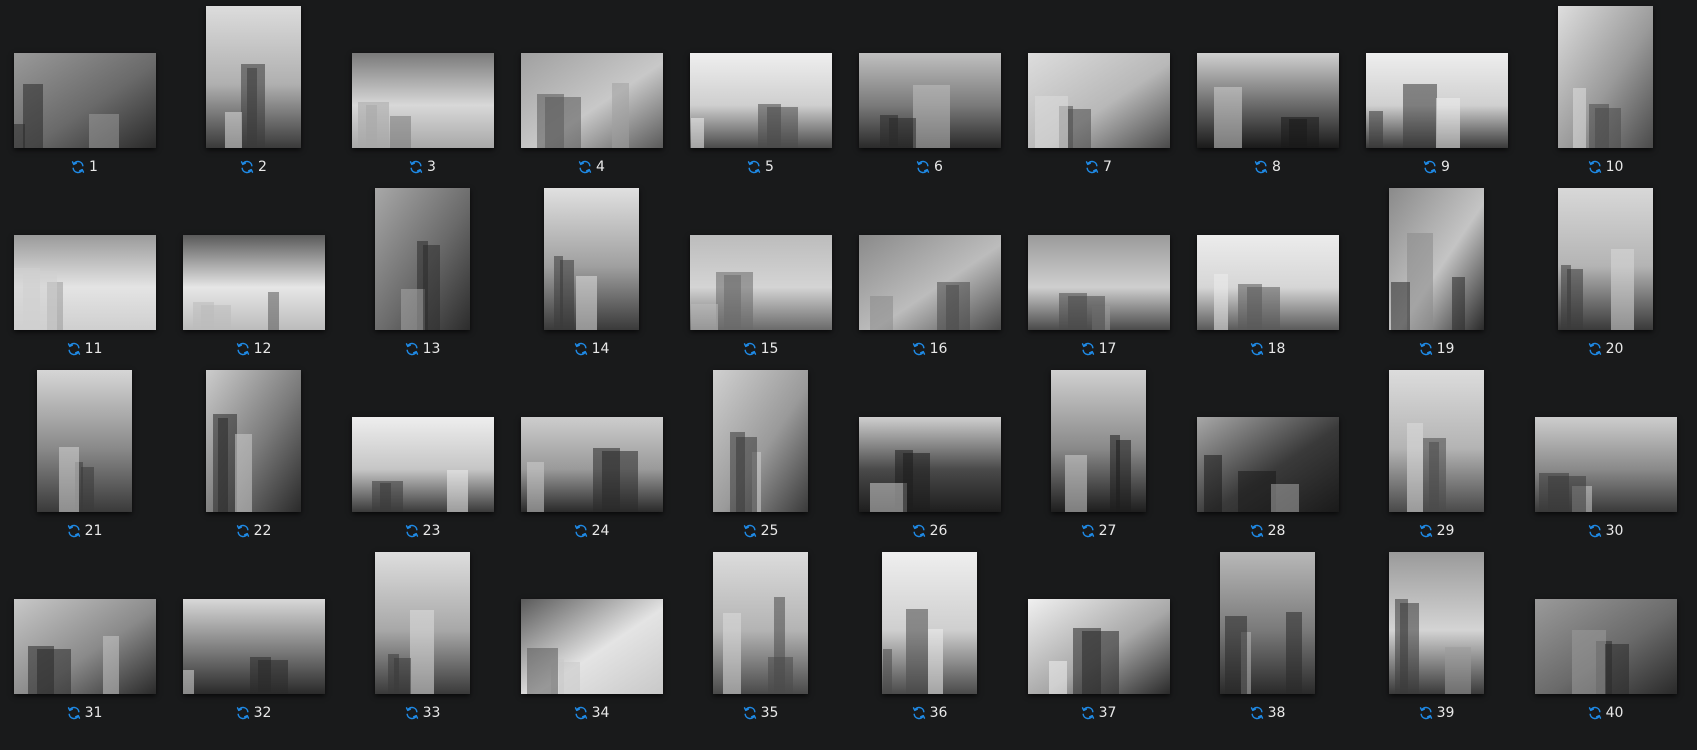 This screenshot has width=1697, height=750. I want to click on thumbnail-number: 39, so click(1445, 713).